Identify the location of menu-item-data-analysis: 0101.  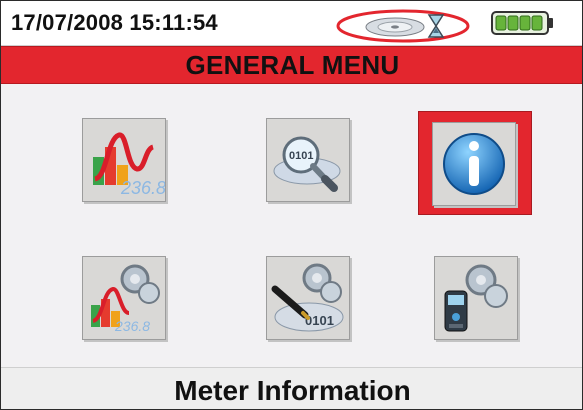
(308, 160).